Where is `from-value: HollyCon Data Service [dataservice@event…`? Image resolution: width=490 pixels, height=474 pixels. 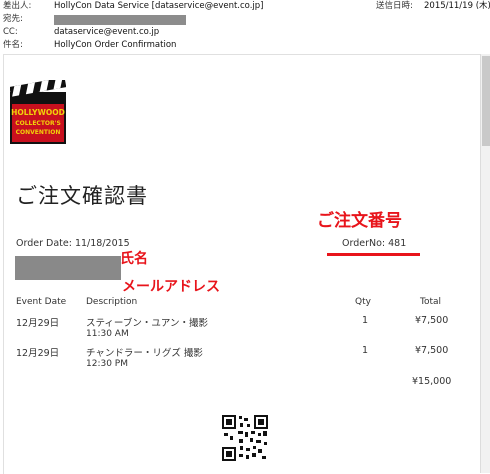
from-value: HollyCon Data Service [dataservice@event… is located at coordinates (159, 6).